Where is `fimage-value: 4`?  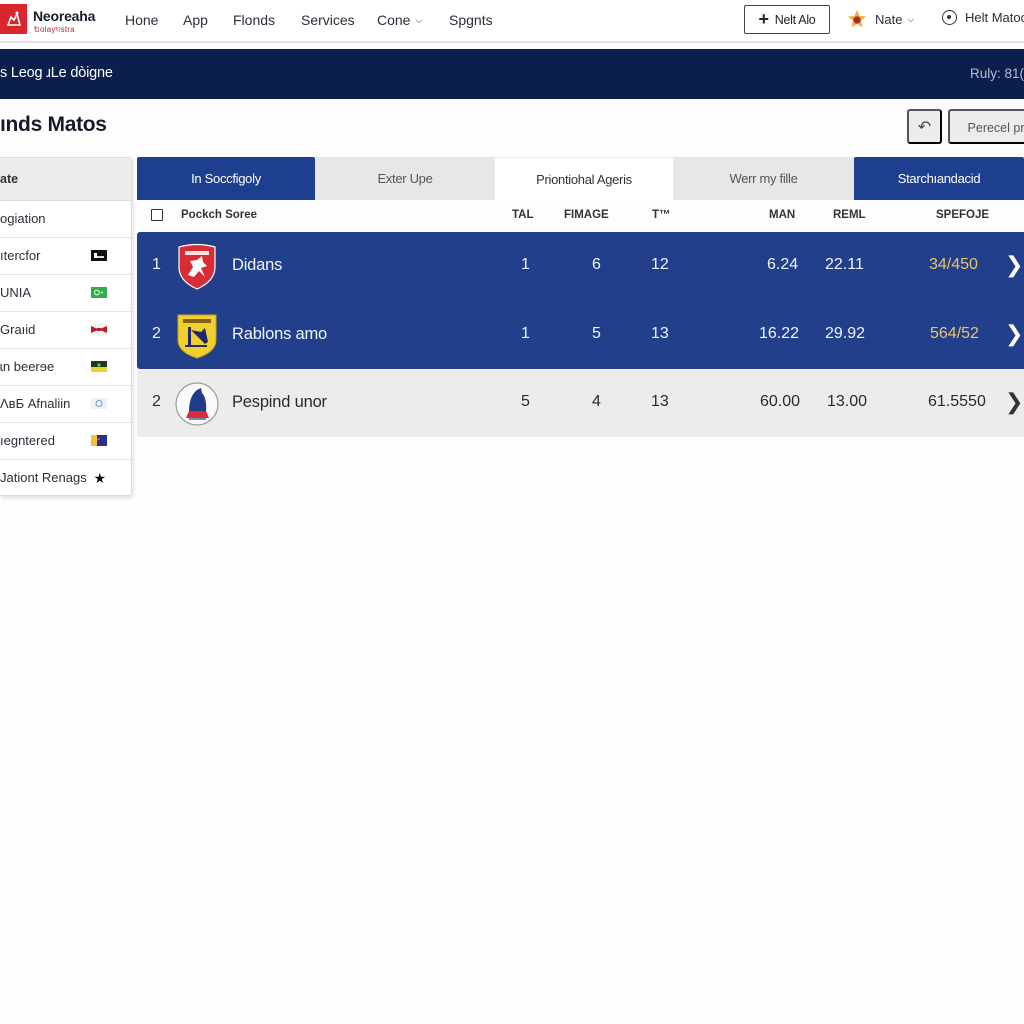 fimage-value: 4 is located at coordinates (596, 401).